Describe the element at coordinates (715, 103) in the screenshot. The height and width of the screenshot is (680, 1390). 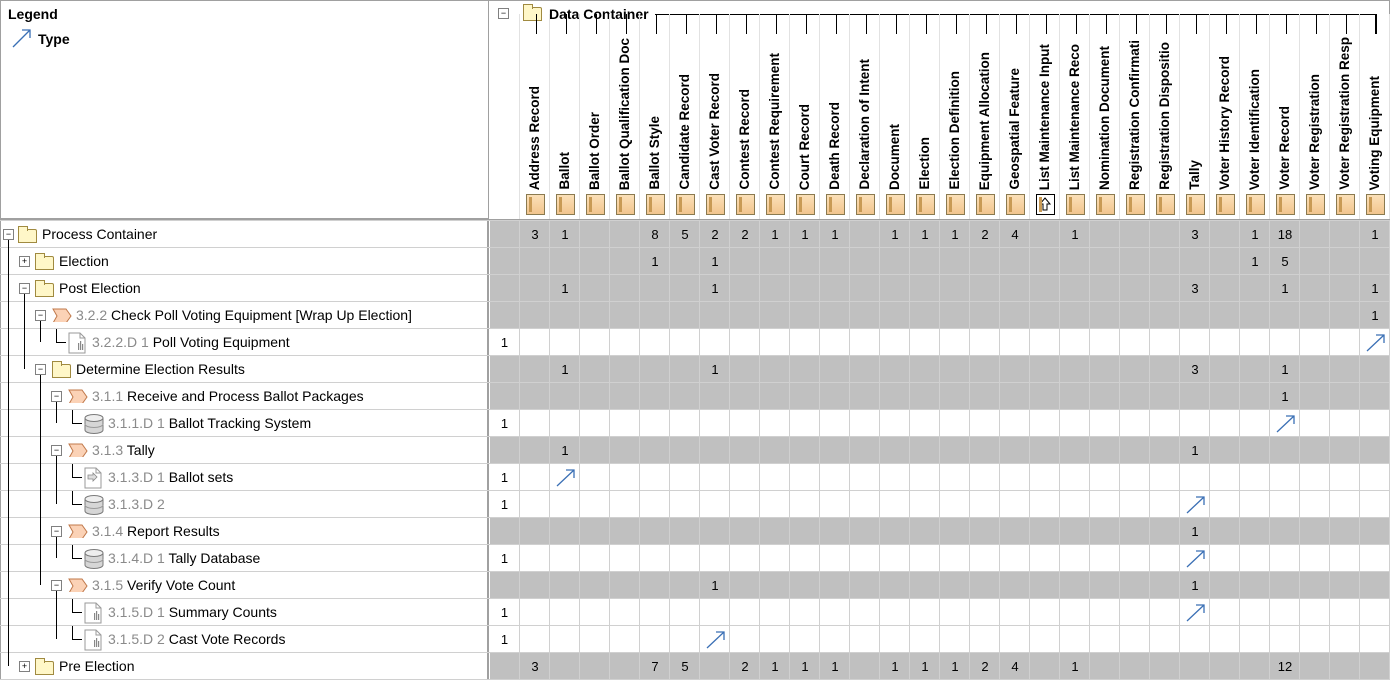
I see `column-header: Cast Voter Record` at that location.